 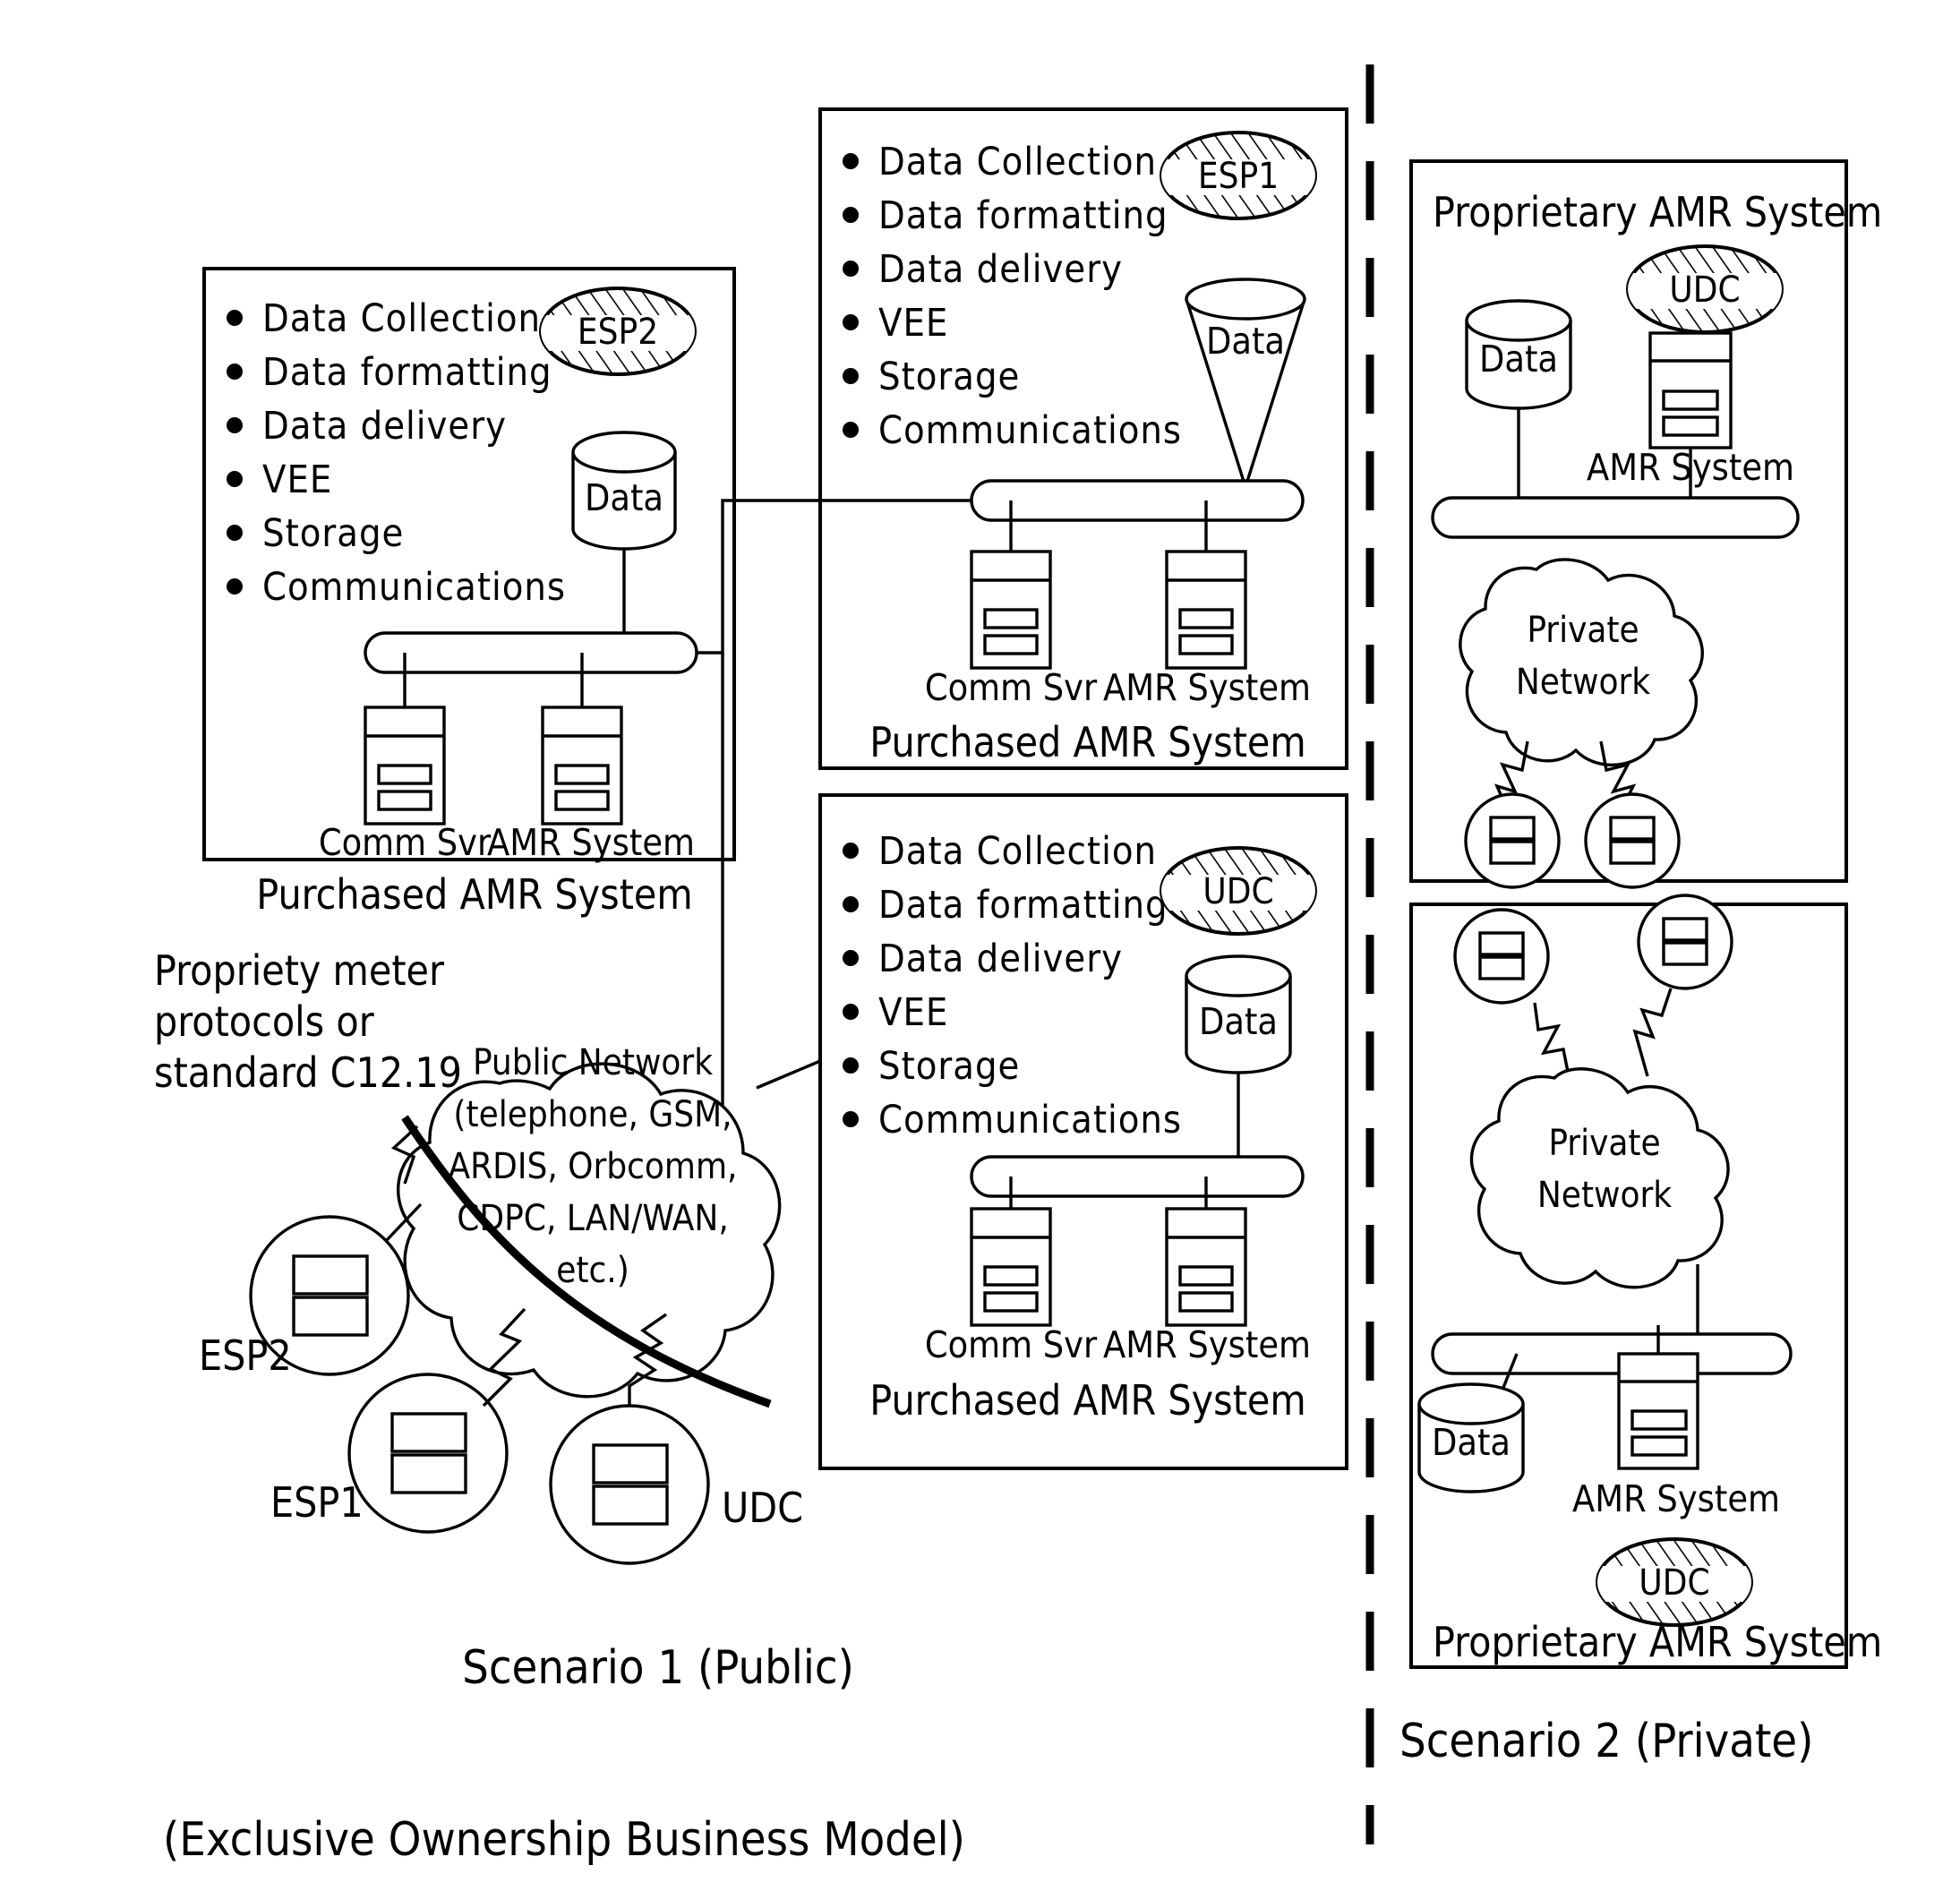 I want to click on esp2-cap-3: VEE, so click(x=297, y=480).